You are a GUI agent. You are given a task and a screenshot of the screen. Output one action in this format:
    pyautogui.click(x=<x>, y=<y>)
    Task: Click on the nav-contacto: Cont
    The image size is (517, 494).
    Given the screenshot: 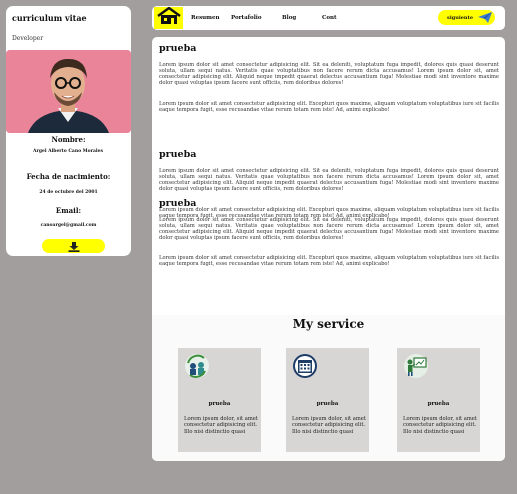 What is the action you would take?
    pyautogui.click(x=329, y=18)
    